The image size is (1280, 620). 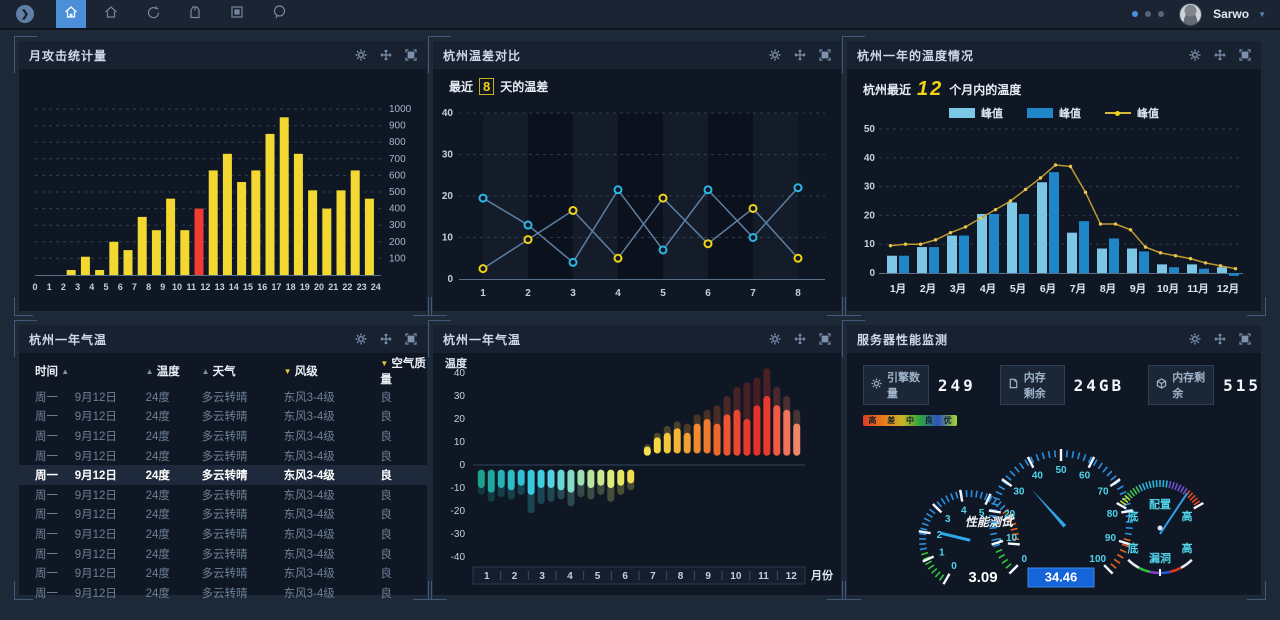 I want to click on username: Sarwo, so click(x=1231, y=14).